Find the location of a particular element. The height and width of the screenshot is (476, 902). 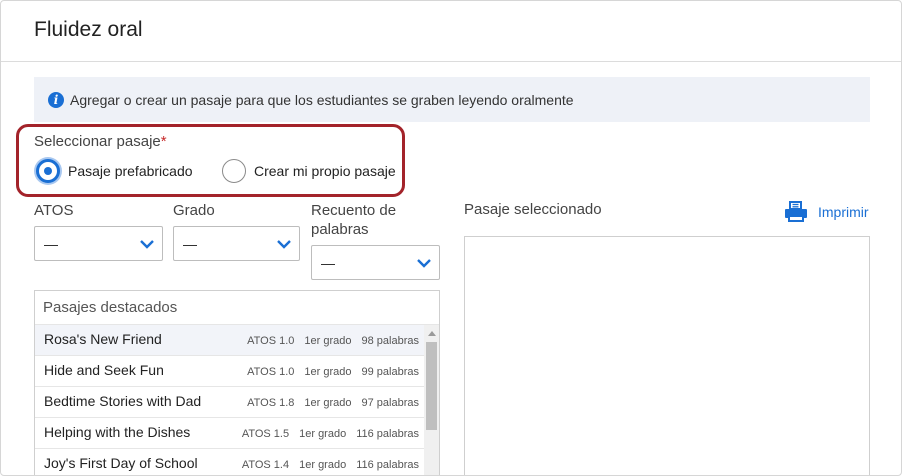

word-count-select: — is located at coordinates (375, 262).